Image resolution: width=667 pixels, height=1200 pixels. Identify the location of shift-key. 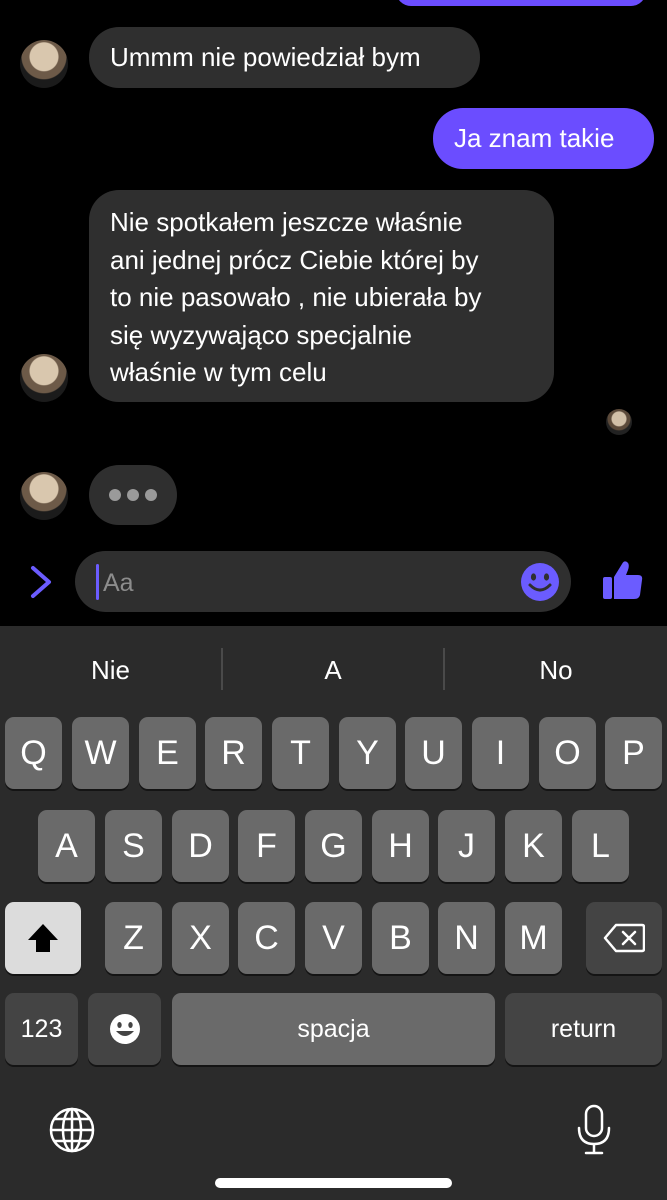
(43, 938).